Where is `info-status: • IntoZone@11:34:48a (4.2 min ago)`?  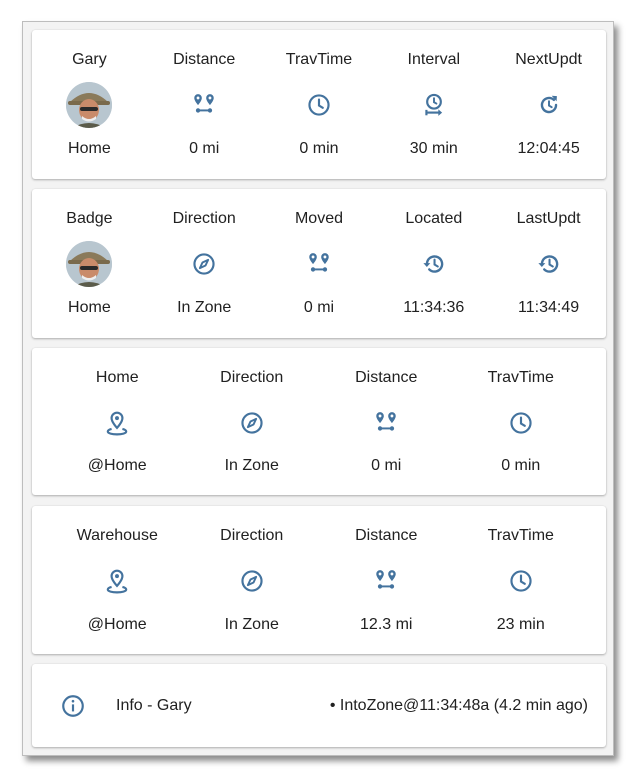 info-status: • IntoZone@11:34:48a (4.2 min ago) is located at coordinates (458, 705).